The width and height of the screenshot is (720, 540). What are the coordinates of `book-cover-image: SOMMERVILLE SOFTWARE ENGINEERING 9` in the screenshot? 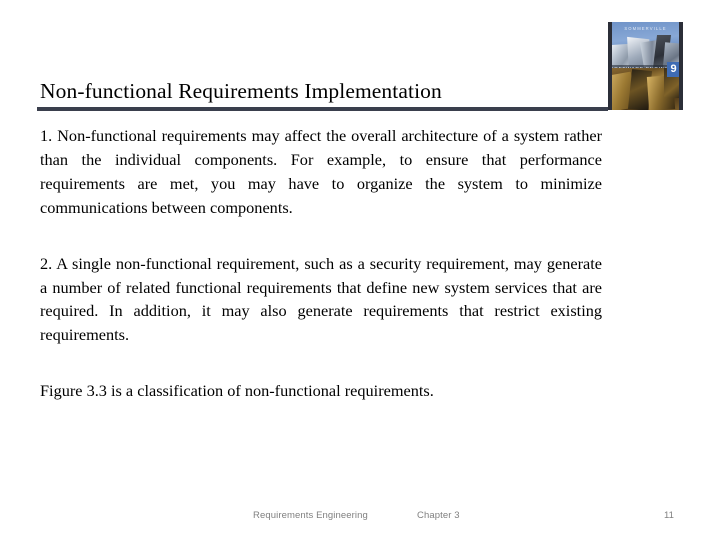 It's located at (645, 66).